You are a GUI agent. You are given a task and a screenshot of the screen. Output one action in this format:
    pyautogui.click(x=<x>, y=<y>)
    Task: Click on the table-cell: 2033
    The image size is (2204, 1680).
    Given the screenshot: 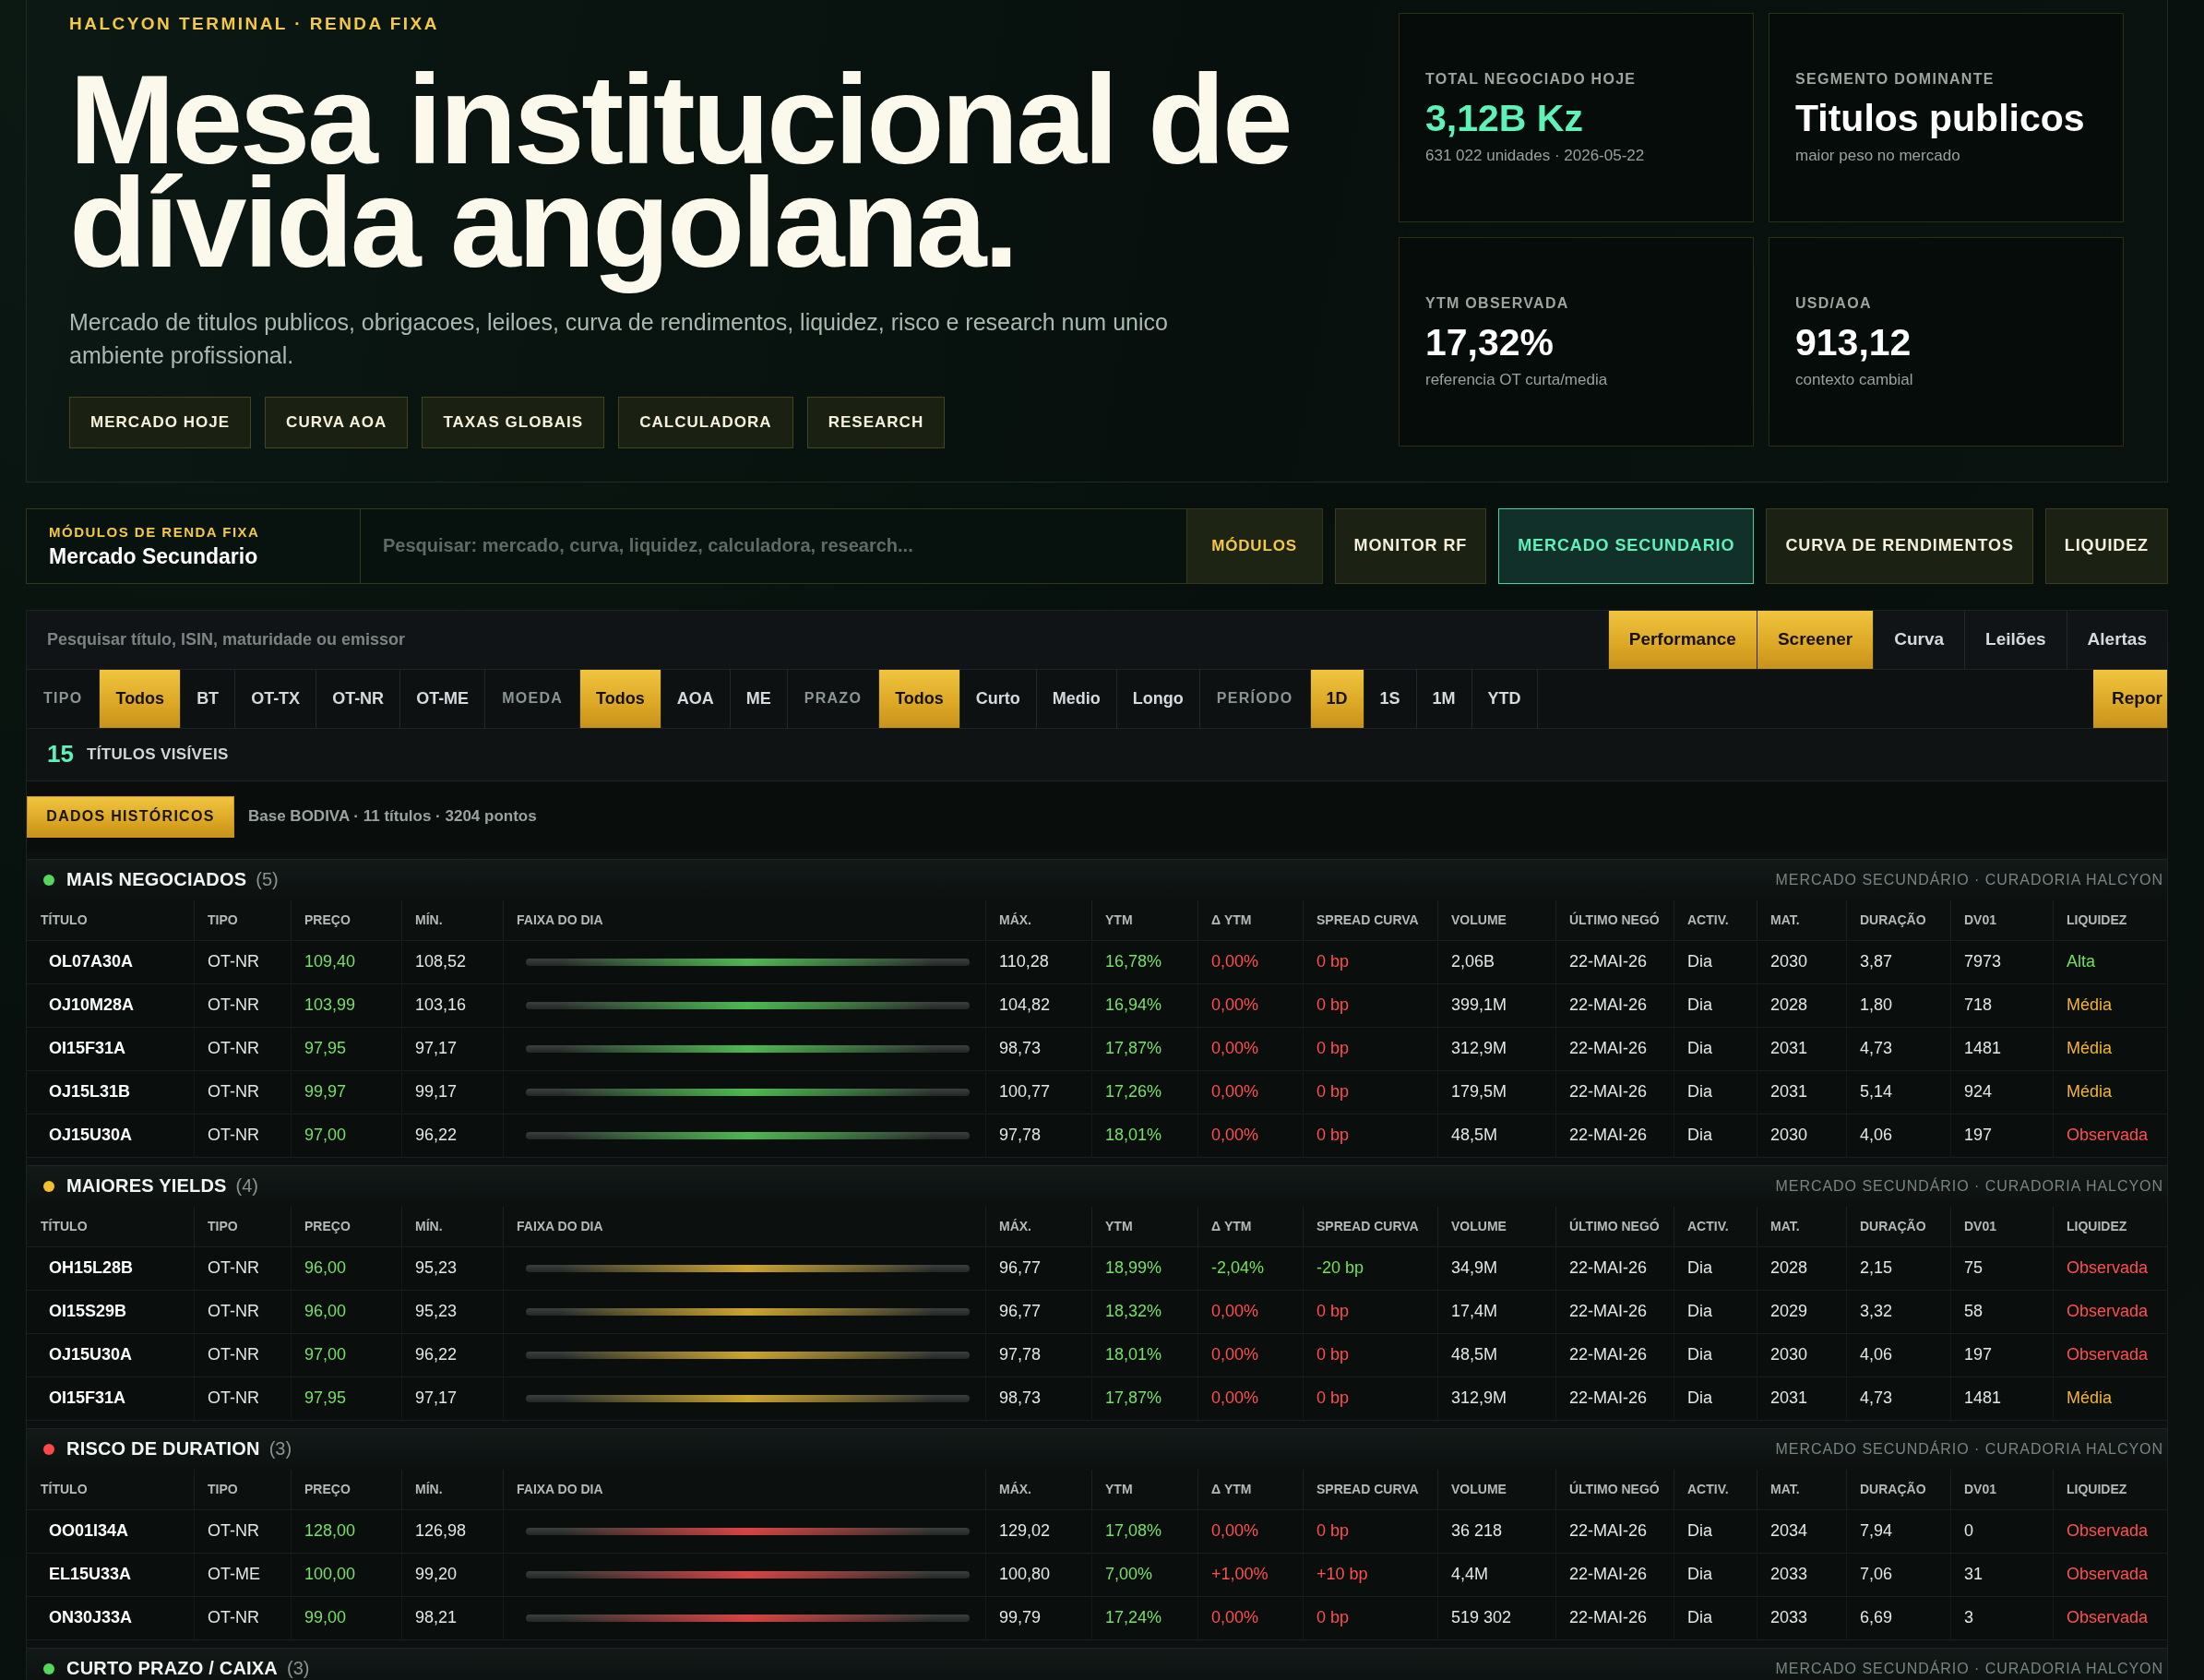 What is the action you would take?
    pyautogui.click(x=1801, y=1575)
    